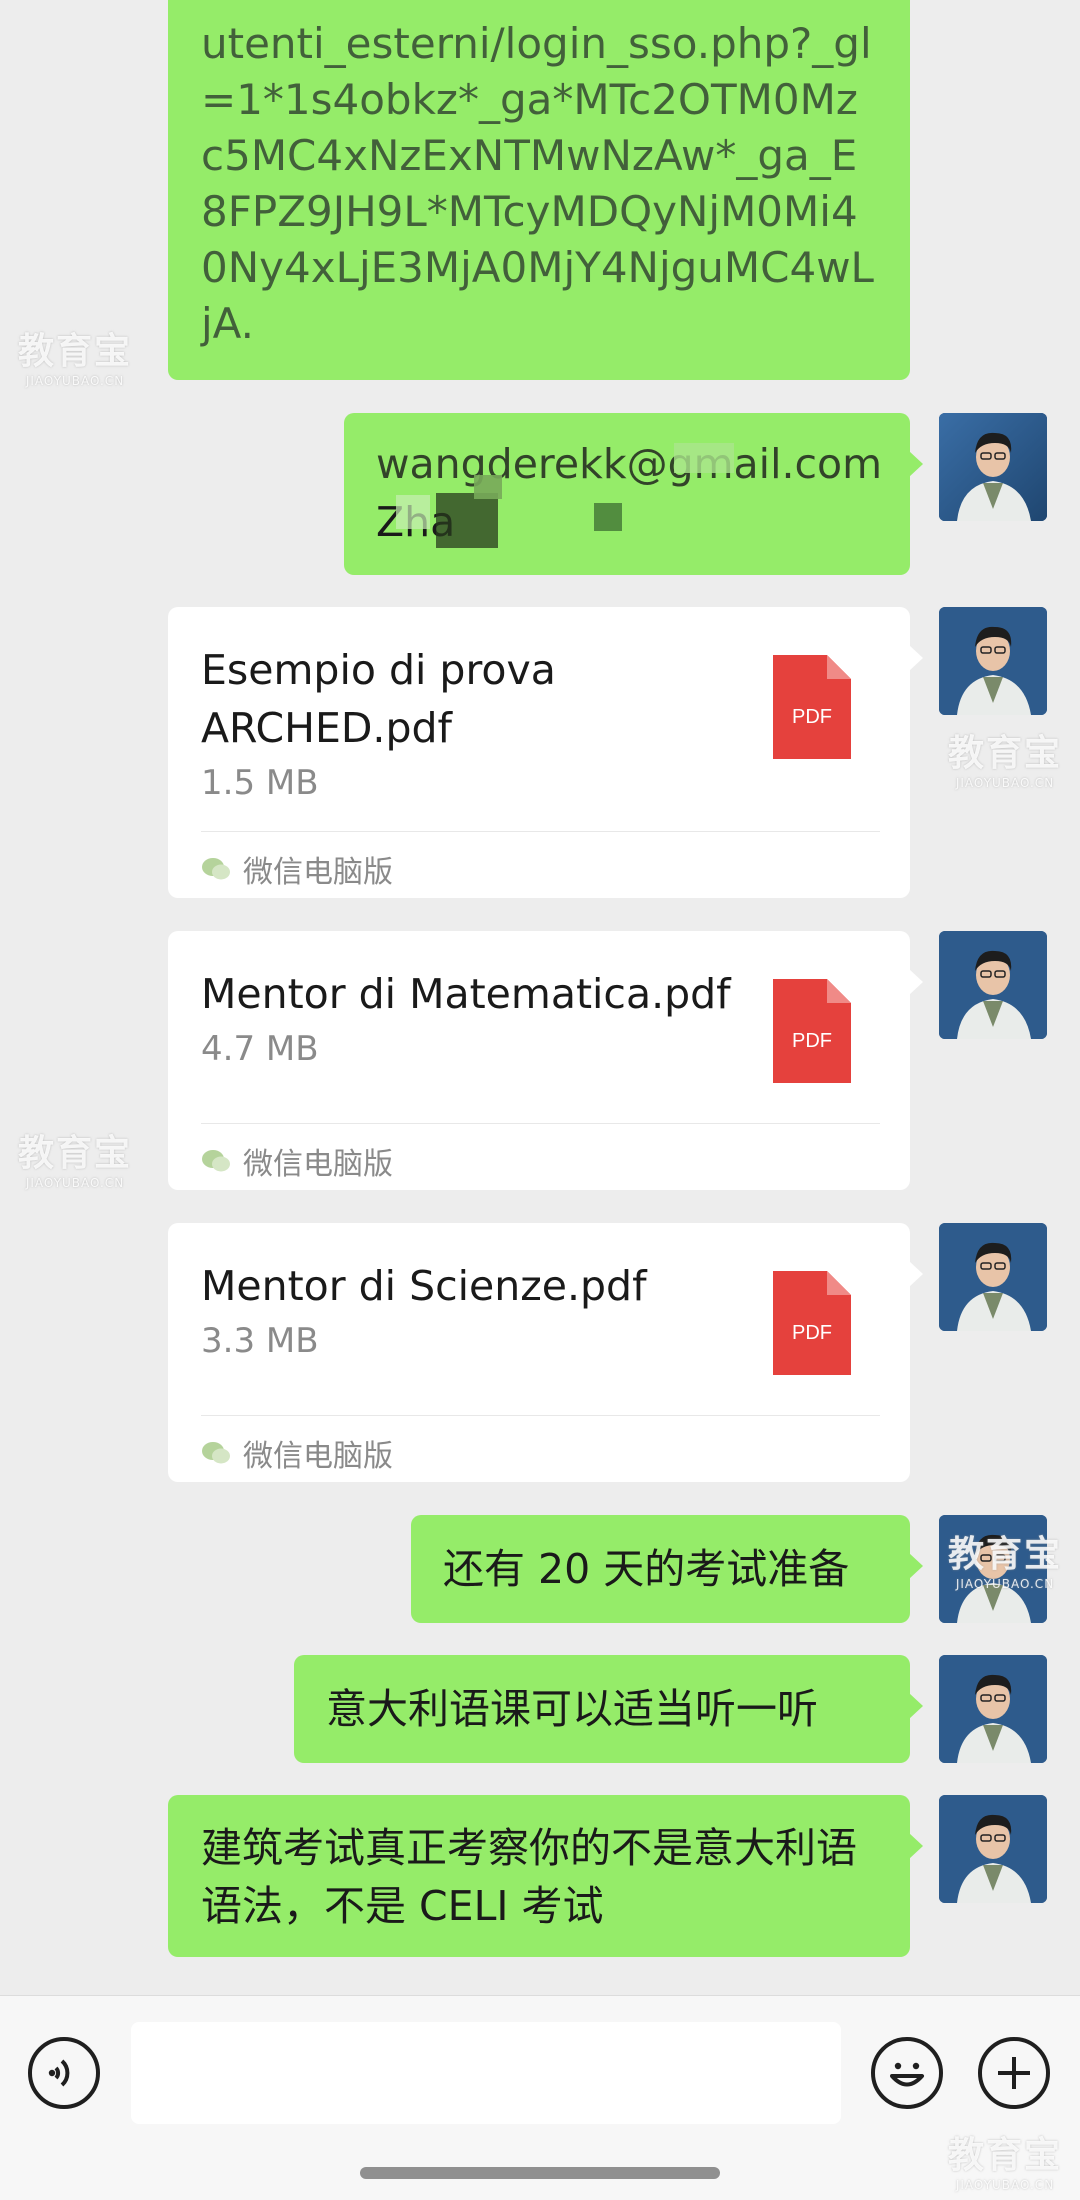  What do you see at coordinates (260, 1341) in the screenshot?
I see `file-size: 3.3 MB` at bounding box center [260, 1341].